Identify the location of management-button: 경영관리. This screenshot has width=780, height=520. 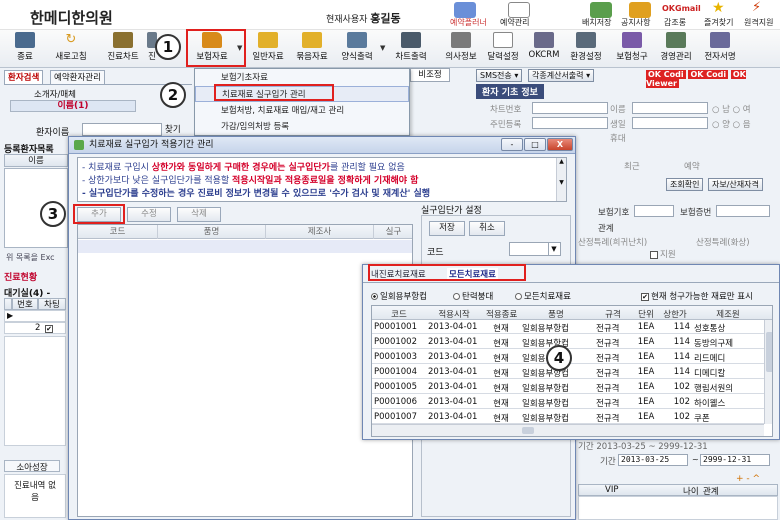
(676, 49).